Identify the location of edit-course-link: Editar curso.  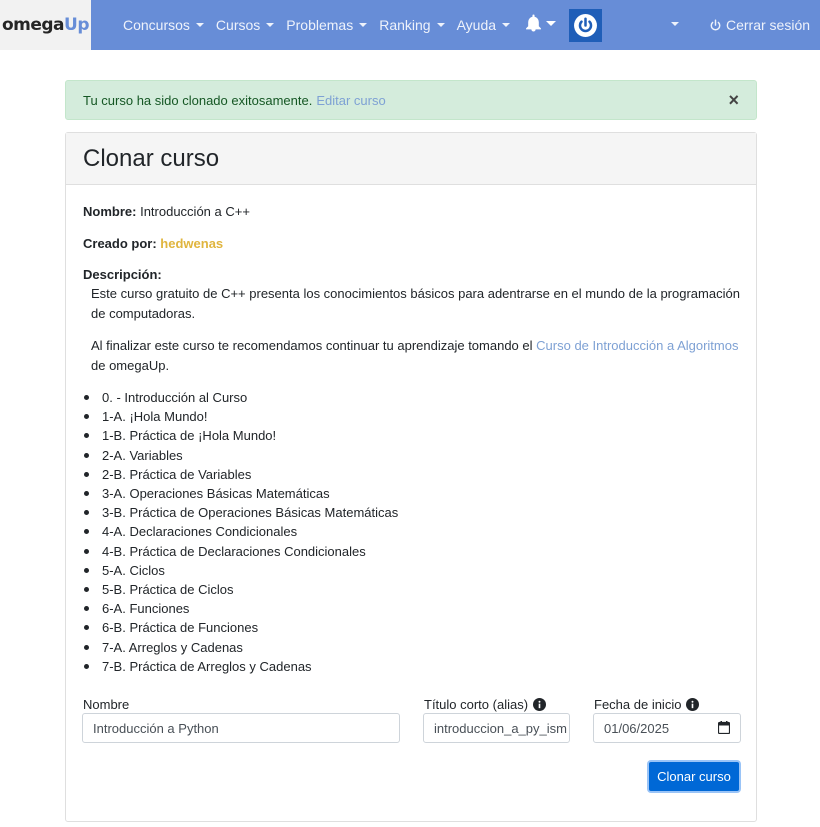
(350, 100).